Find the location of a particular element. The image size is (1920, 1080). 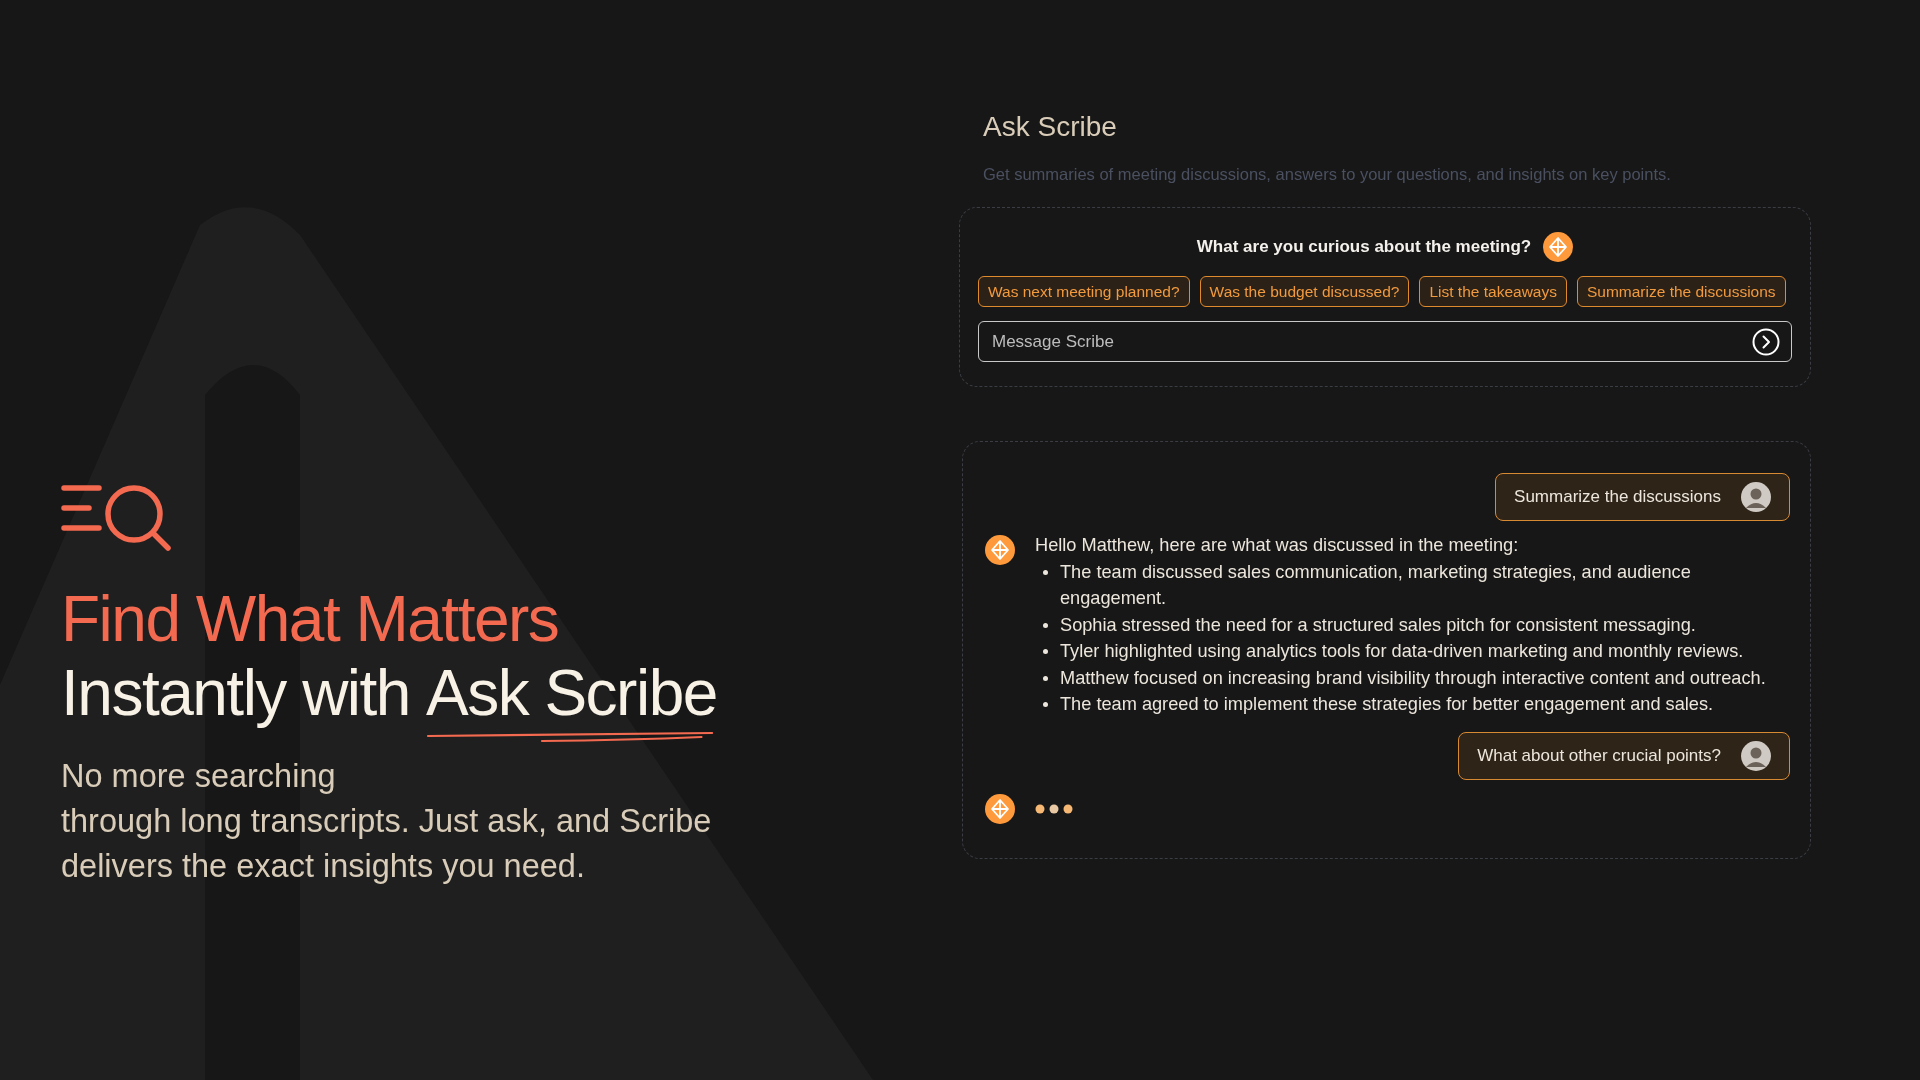

prompt-text: What are you curious about the meeting? is located at coordinates (1364, 247).